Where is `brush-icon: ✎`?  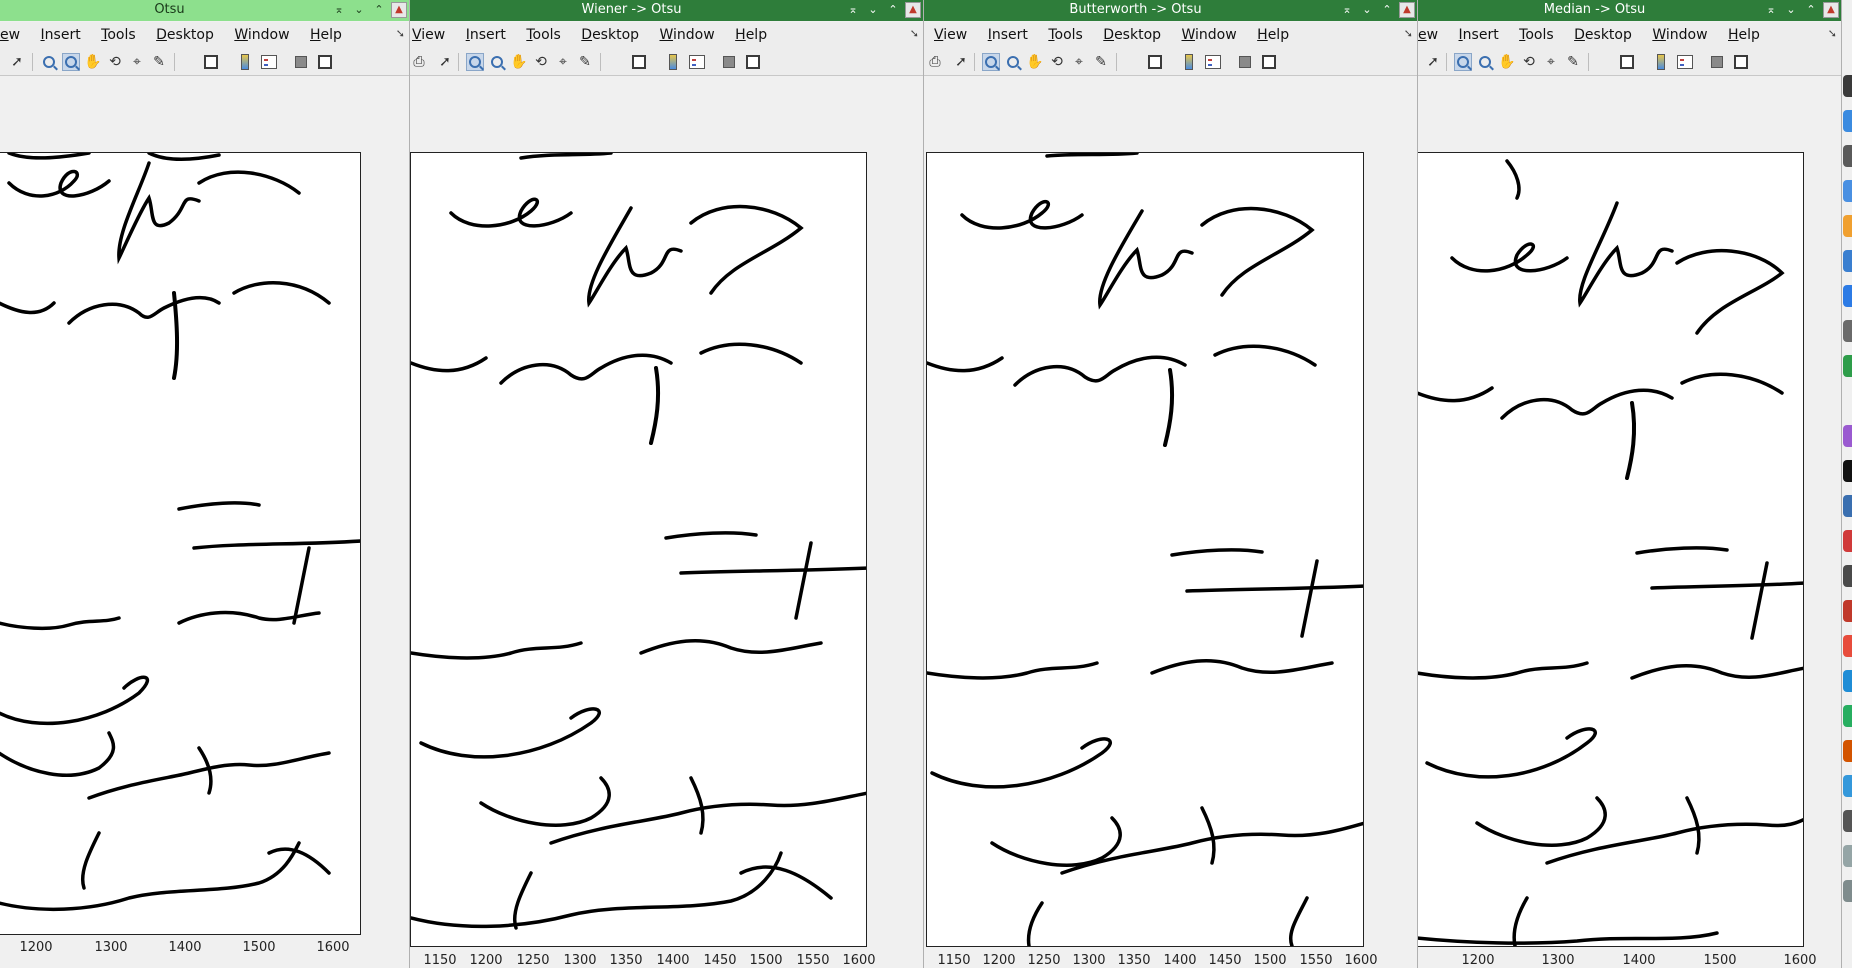
brush-icon: ✎ is located at coordinates (1573, 62).